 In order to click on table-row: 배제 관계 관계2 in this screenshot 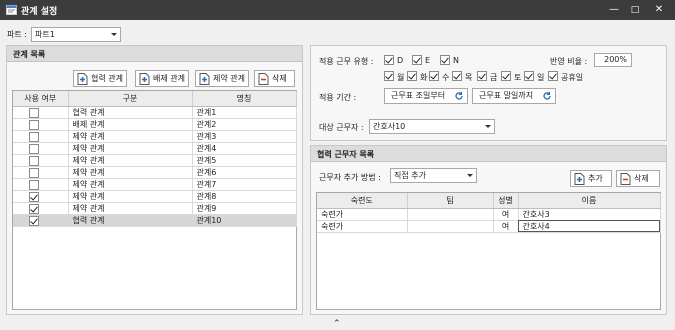, I will do `click(155, 124)`.